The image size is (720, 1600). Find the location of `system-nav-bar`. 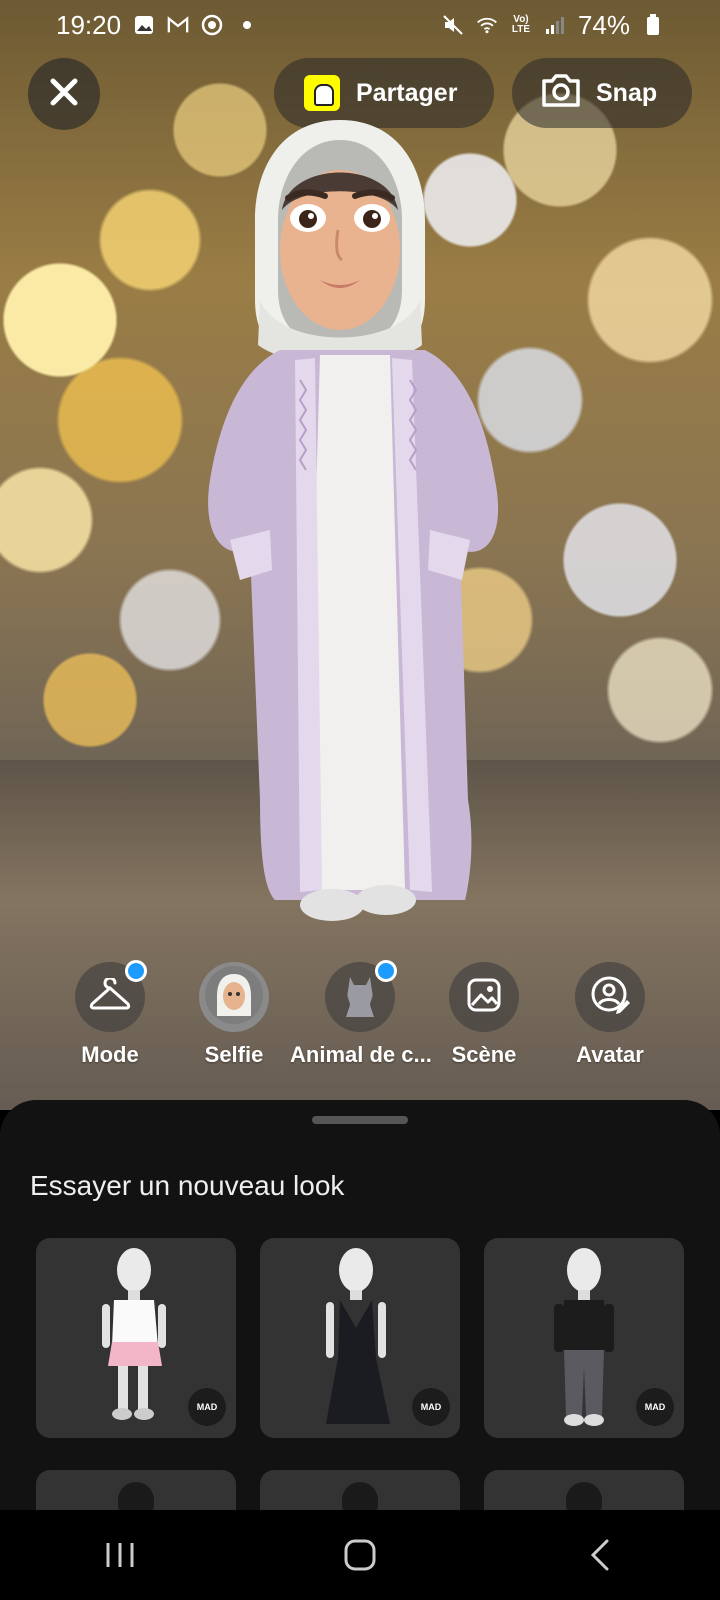

system-nav-bar is located at coordinates (360, 1555).